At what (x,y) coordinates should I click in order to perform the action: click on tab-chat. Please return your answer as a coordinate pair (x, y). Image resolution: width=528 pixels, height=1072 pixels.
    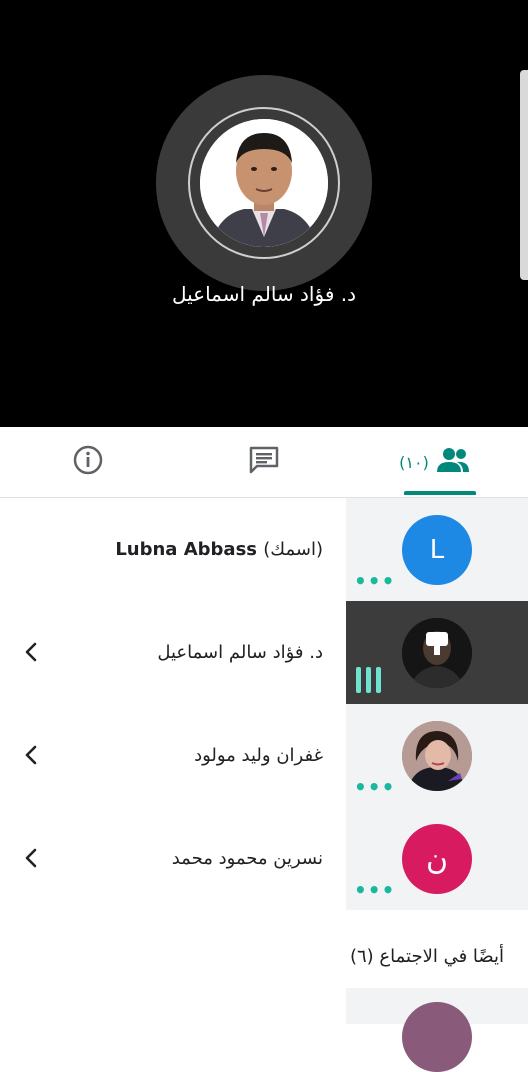
    Looking at the image, I should click on (264, 462).